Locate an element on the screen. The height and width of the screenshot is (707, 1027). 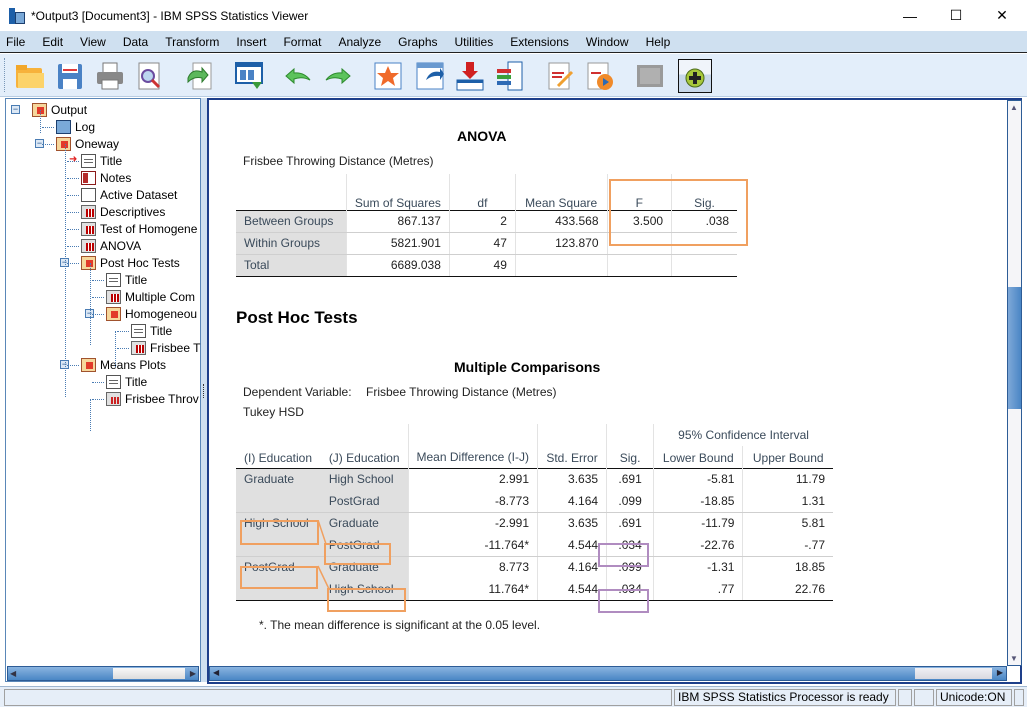
content-horizontal-scrollbar: ◀ ▶ is located at coordinates (608, 673).